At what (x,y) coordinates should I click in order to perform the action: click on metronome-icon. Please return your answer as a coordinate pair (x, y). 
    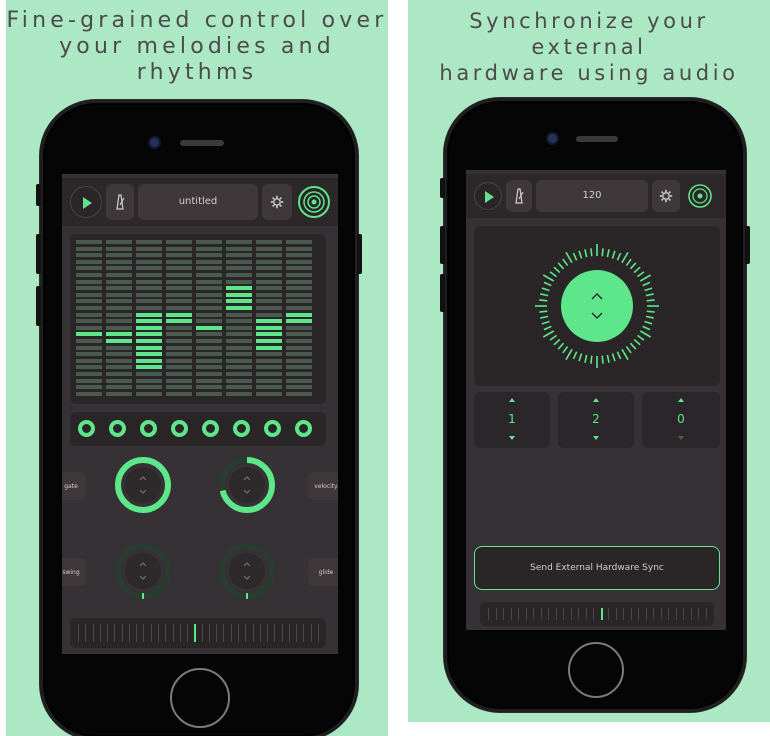
    Looking at the image, I should click on (519, 196).